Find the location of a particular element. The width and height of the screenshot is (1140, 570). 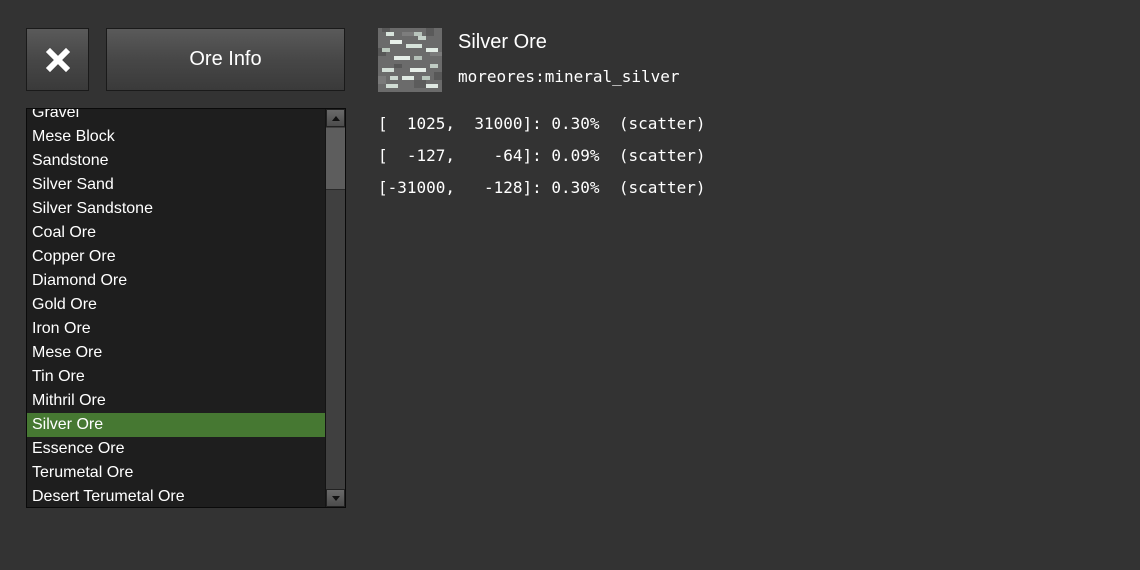

arrow-up-icon is located at coordinates (335, 118).